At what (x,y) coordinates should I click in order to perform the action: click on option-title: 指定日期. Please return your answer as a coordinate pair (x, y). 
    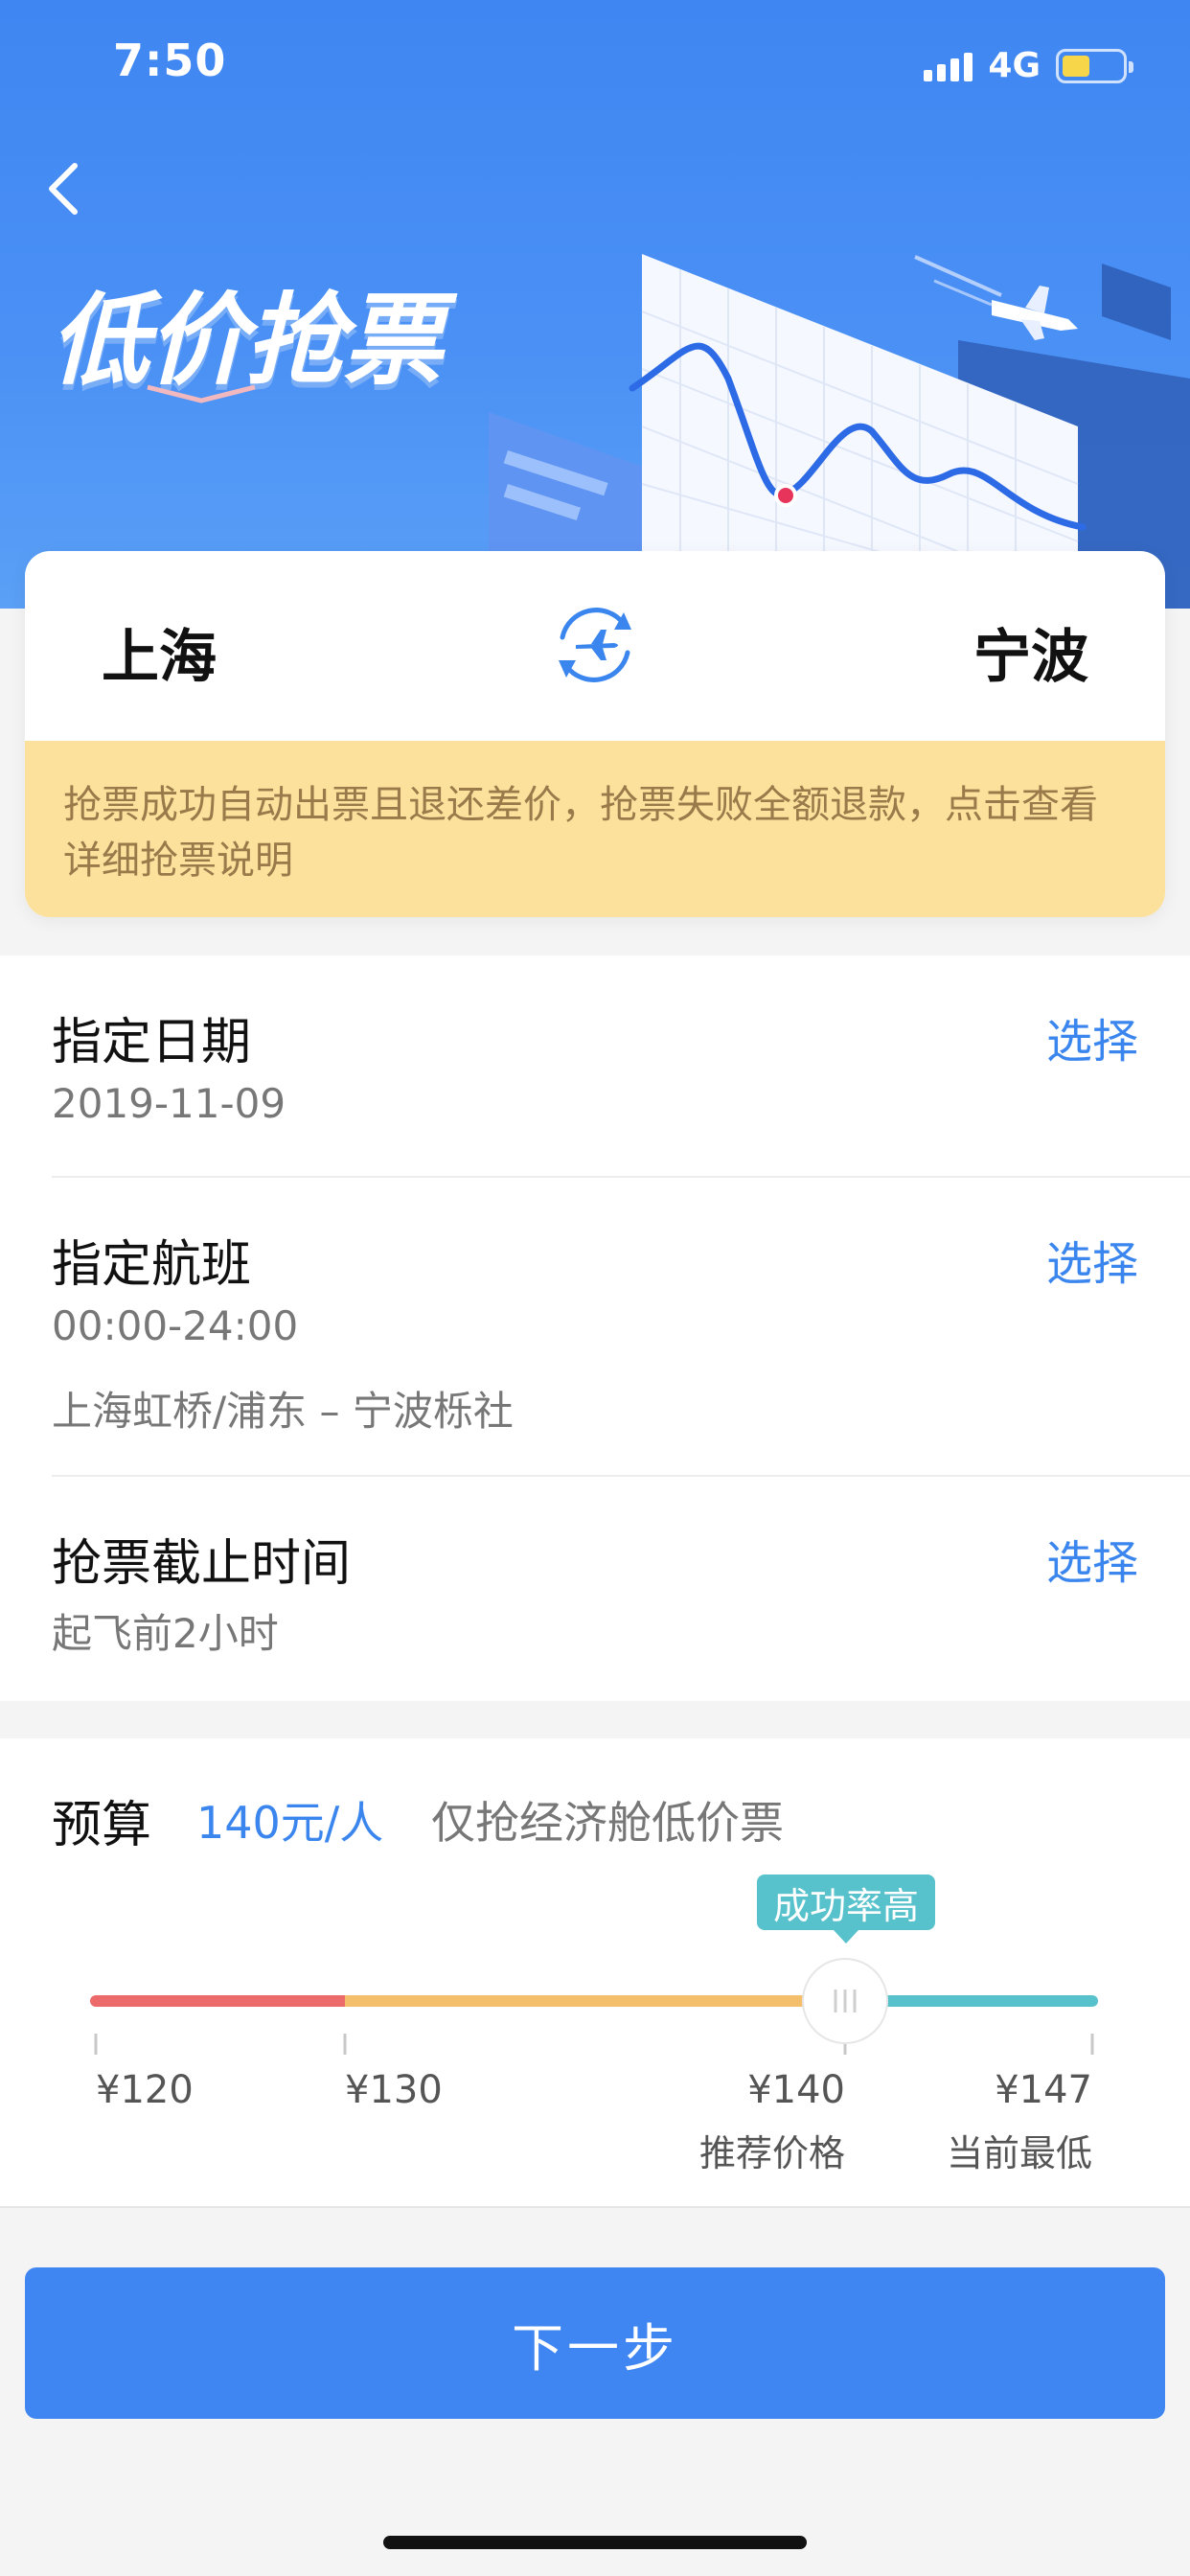
    Looking at the image, I should click on (152, 1042).